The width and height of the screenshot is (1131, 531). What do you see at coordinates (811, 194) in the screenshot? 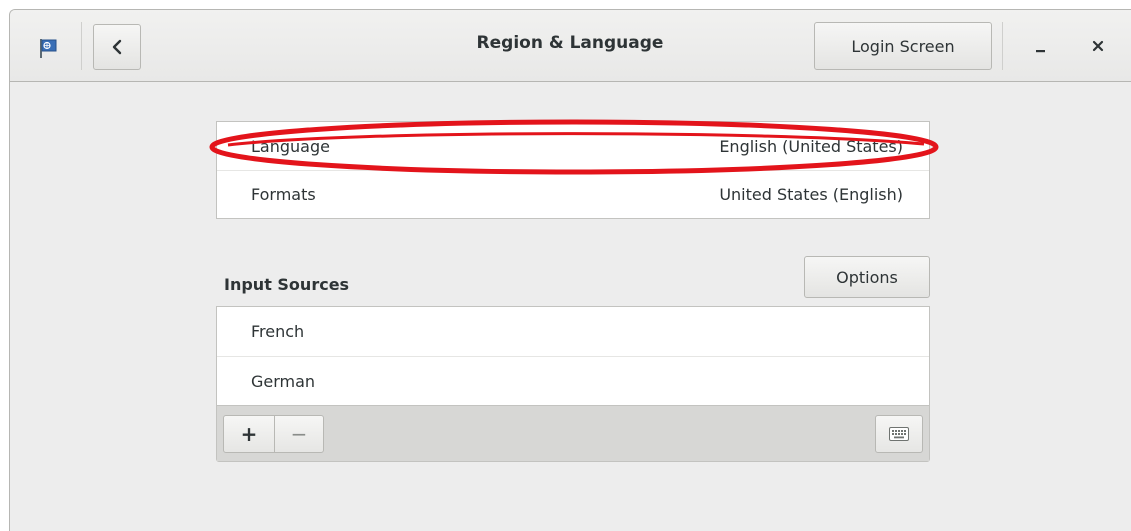
I see `formats-value: United States (English)` at bounding box center [811, 194].